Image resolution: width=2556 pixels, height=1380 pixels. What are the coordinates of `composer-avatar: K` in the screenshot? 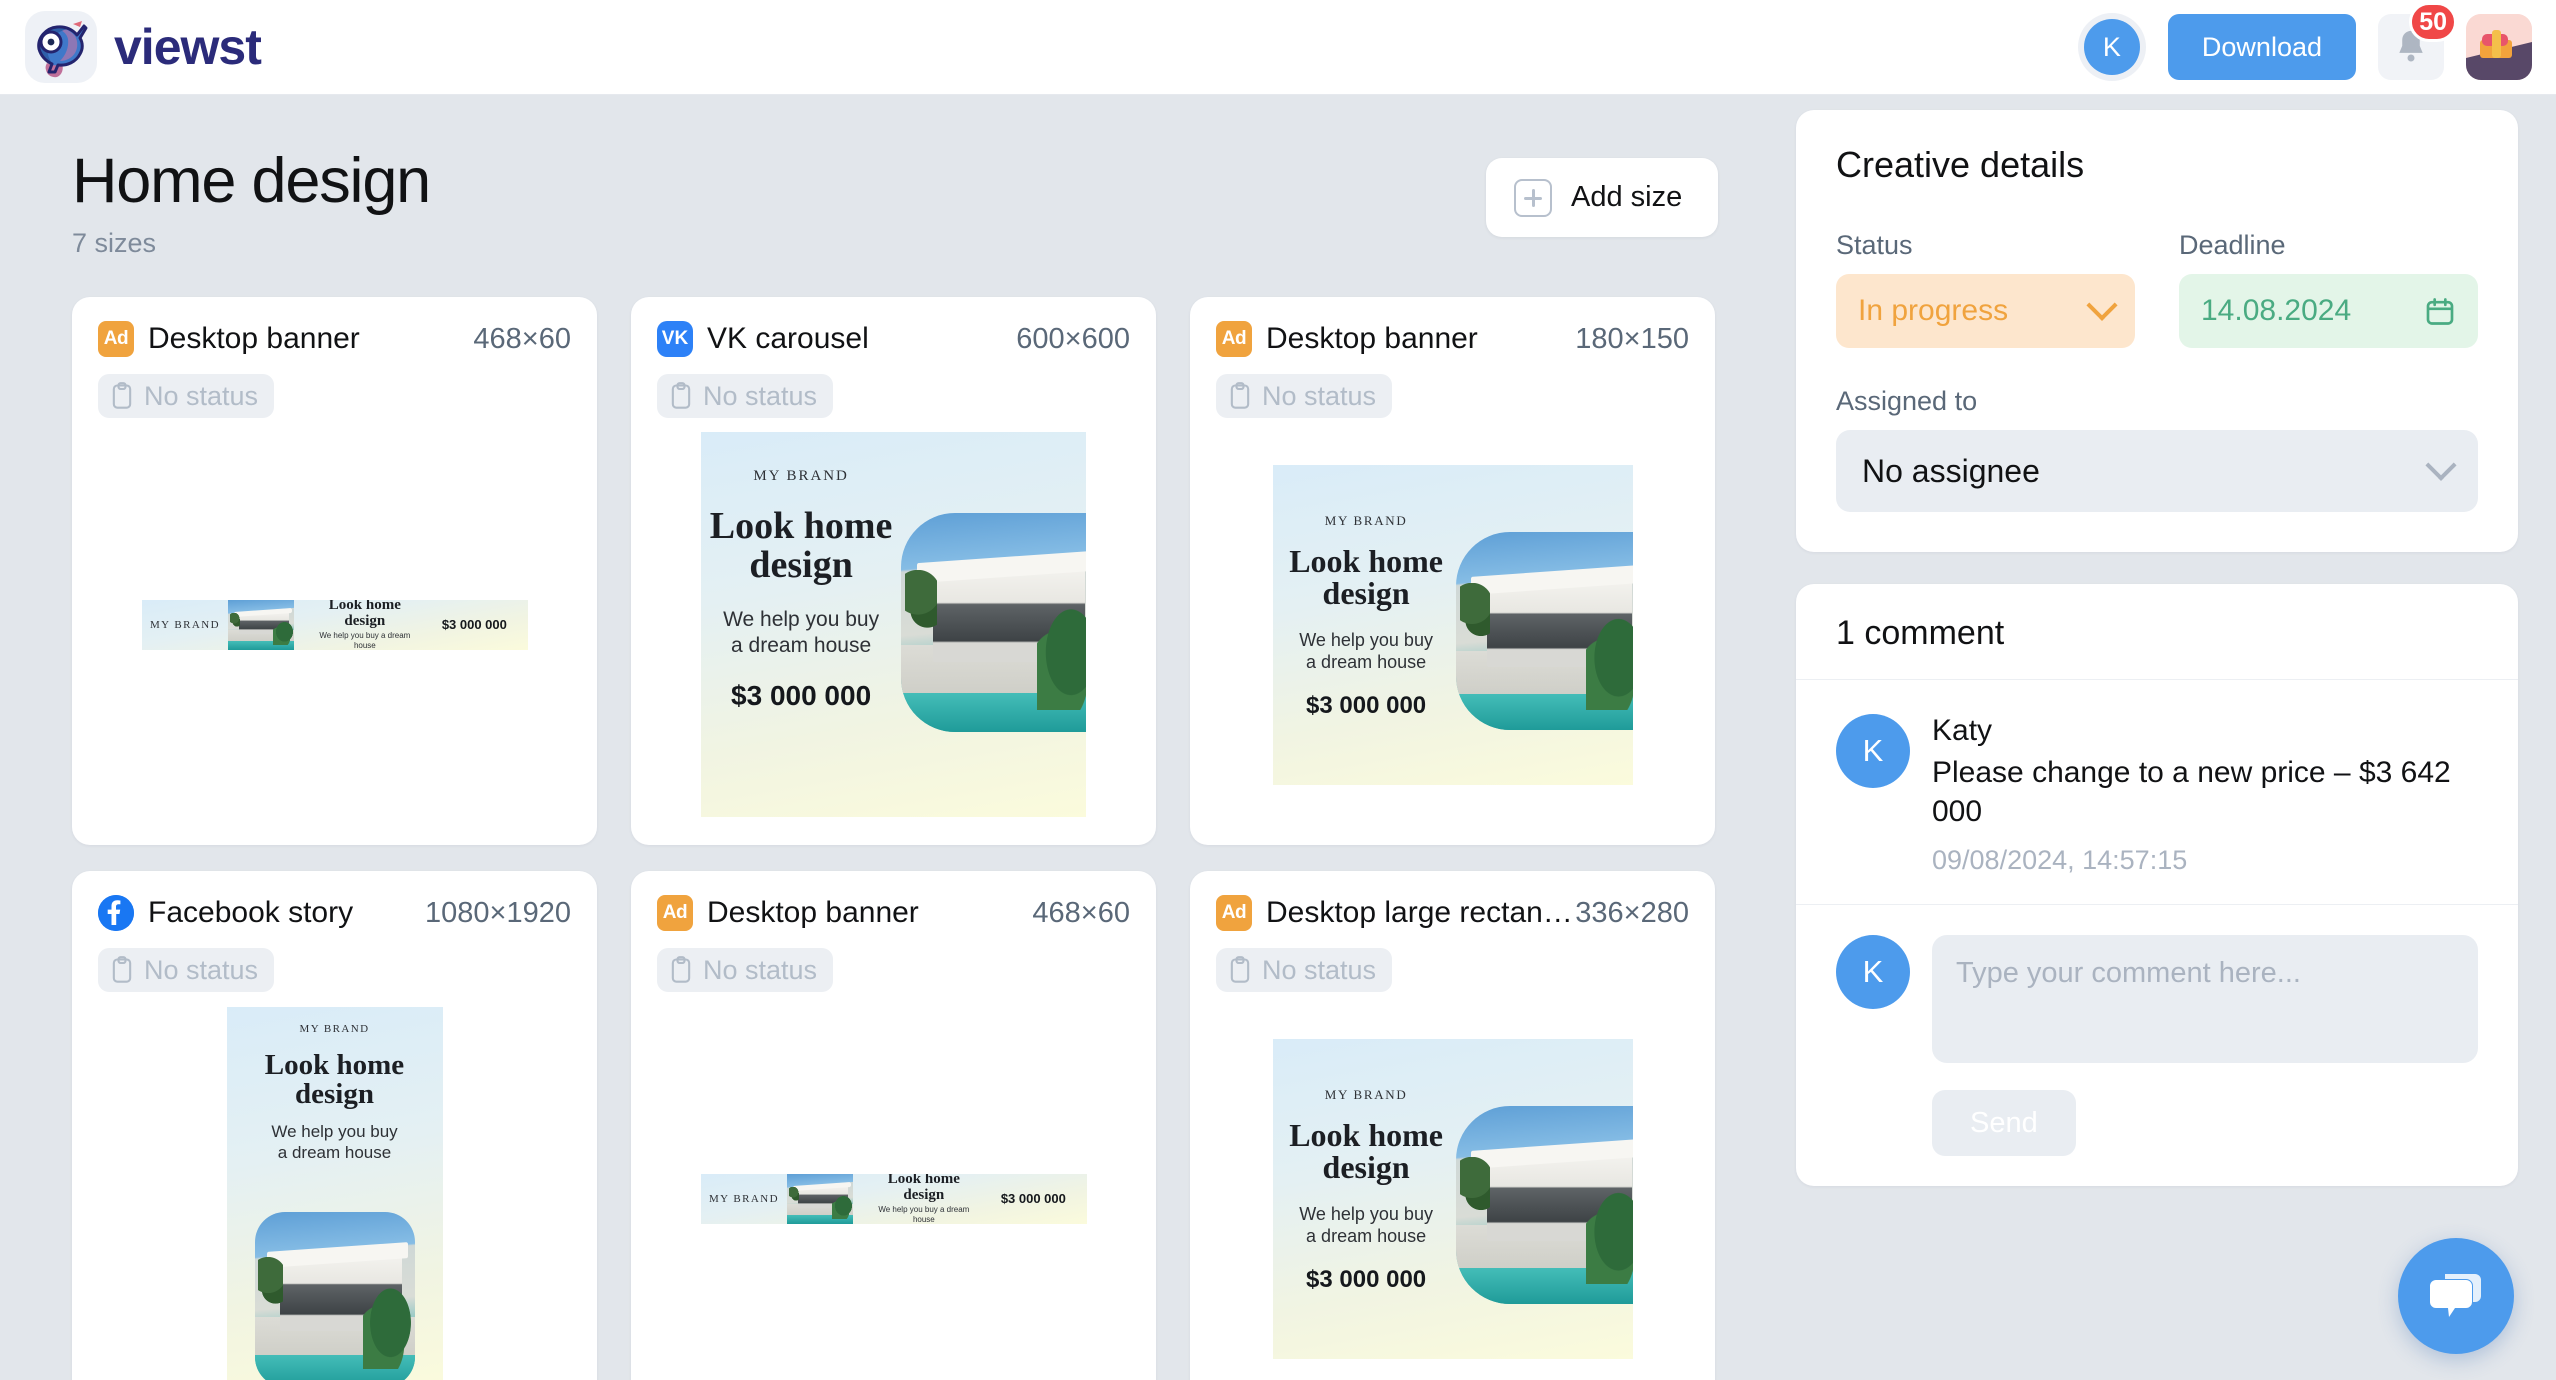 It's located at (1873, 972).